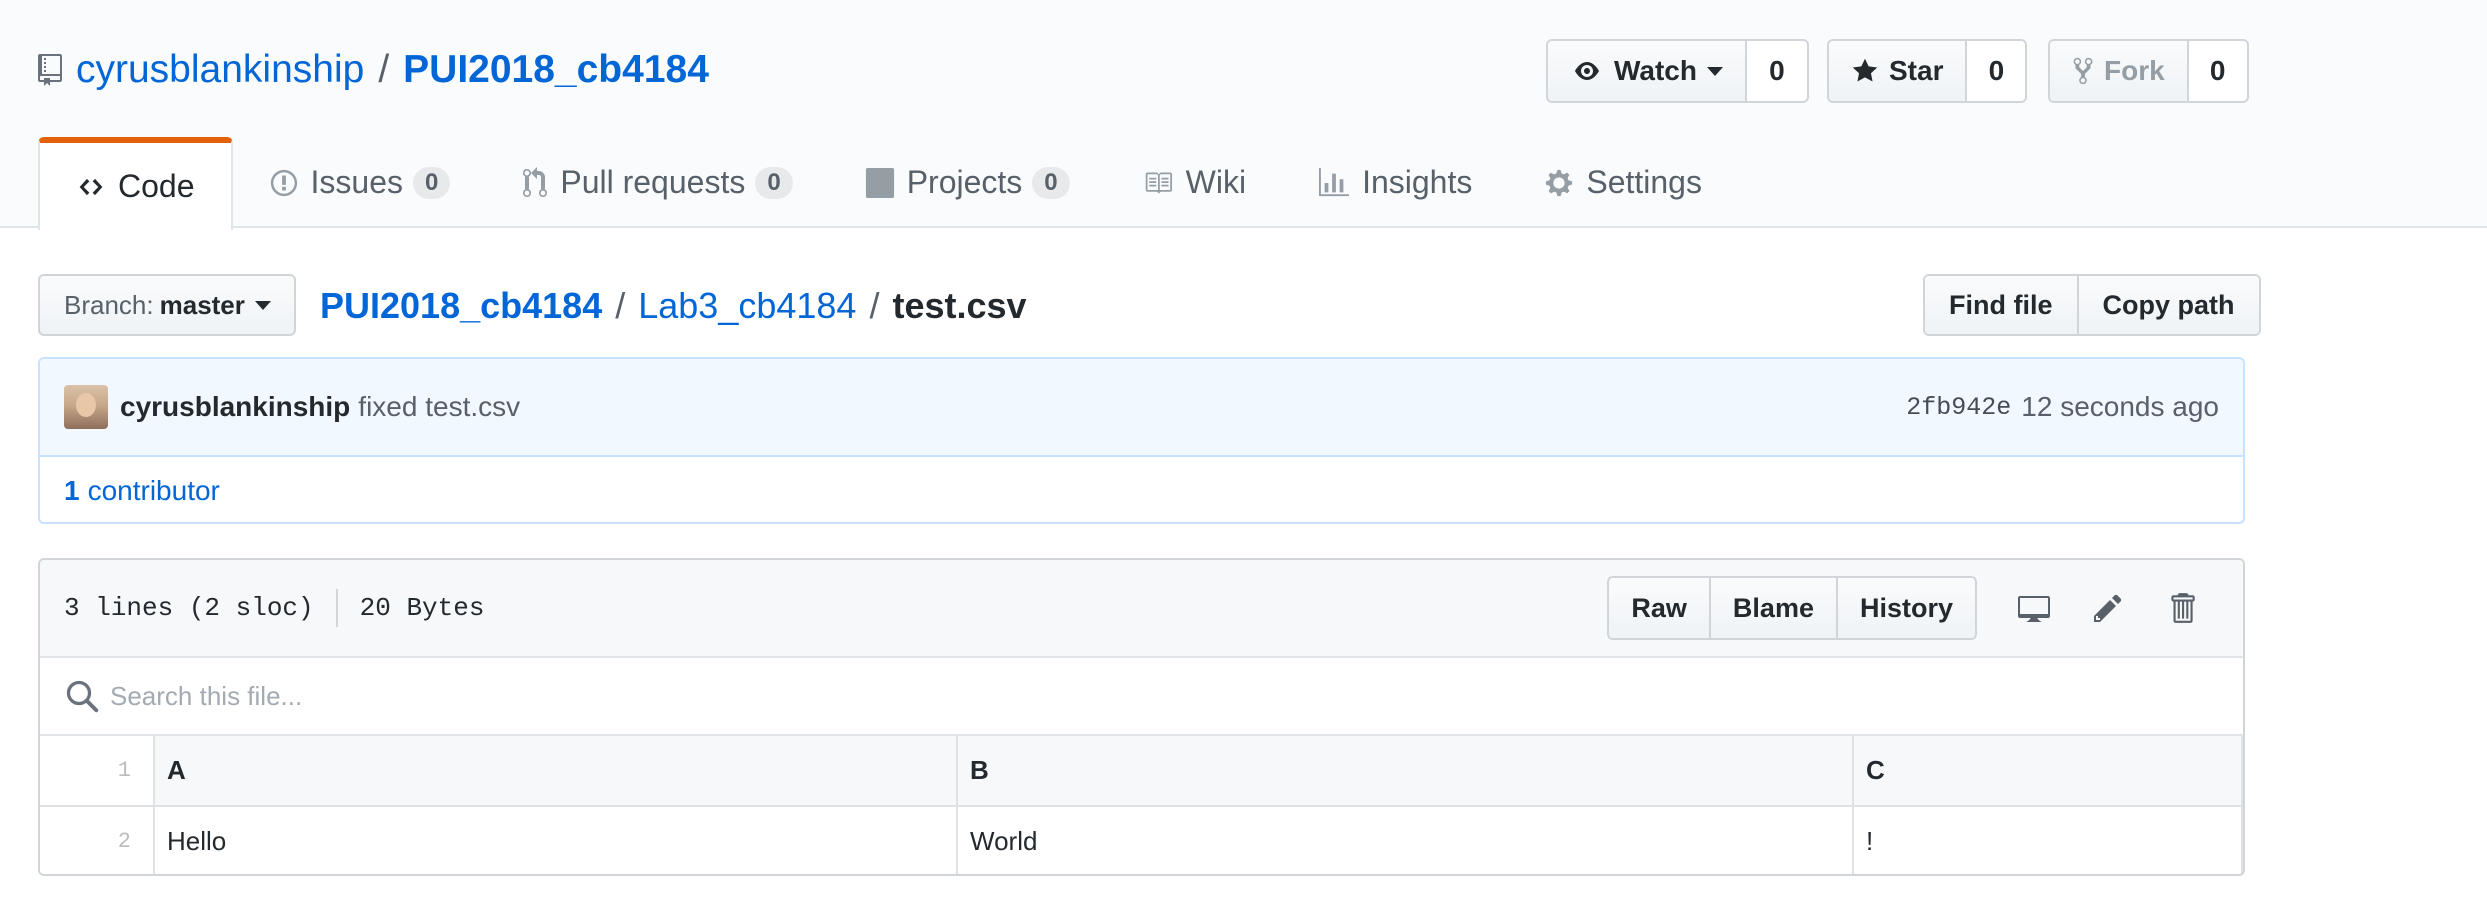  I want to click on eye-icon, so click(1587, 71).